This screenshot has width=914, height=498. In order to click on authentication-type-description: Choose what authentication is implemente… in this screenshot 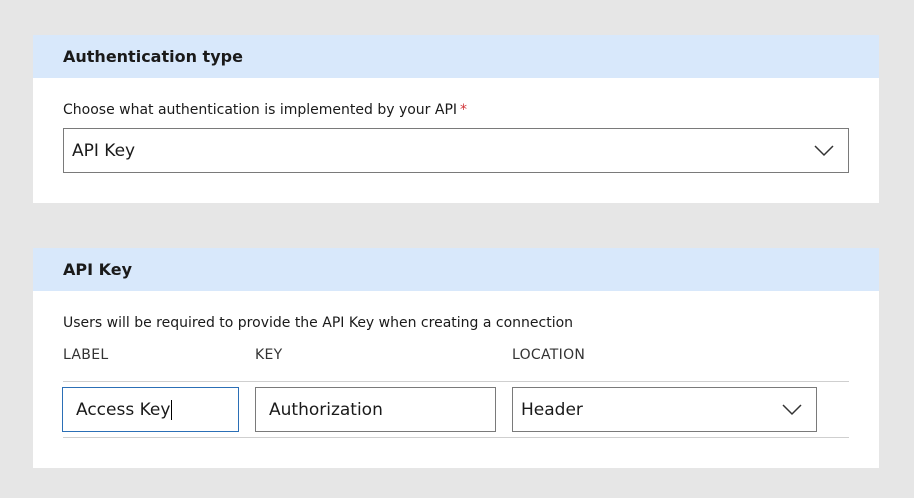, I will do `click(265, 110)`.